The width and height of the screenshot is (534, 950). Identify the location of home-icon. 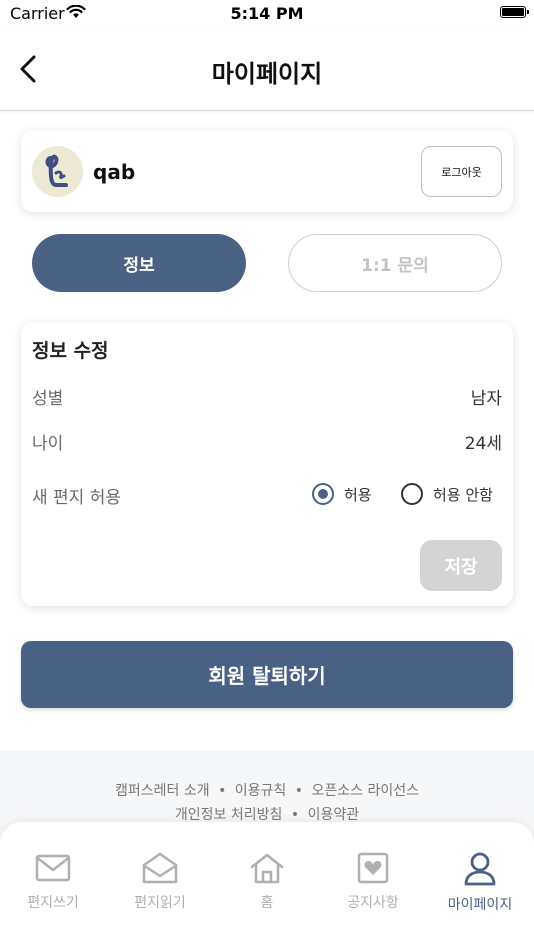
(267, 868).